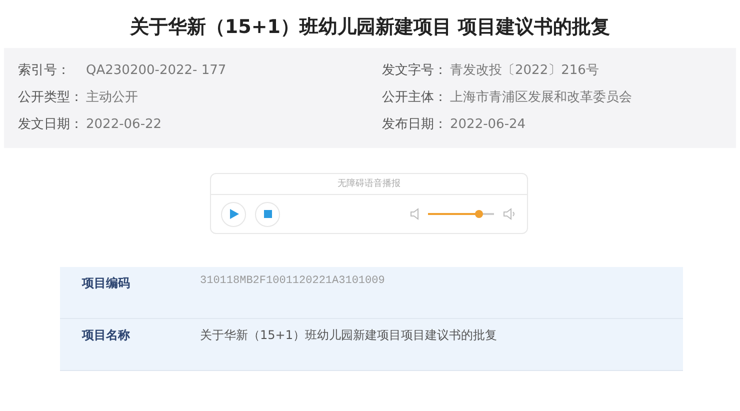 The image size is (740, 411). I want to click on row-value: 310118MB2F1001120221A3101009, so click(292, 282).